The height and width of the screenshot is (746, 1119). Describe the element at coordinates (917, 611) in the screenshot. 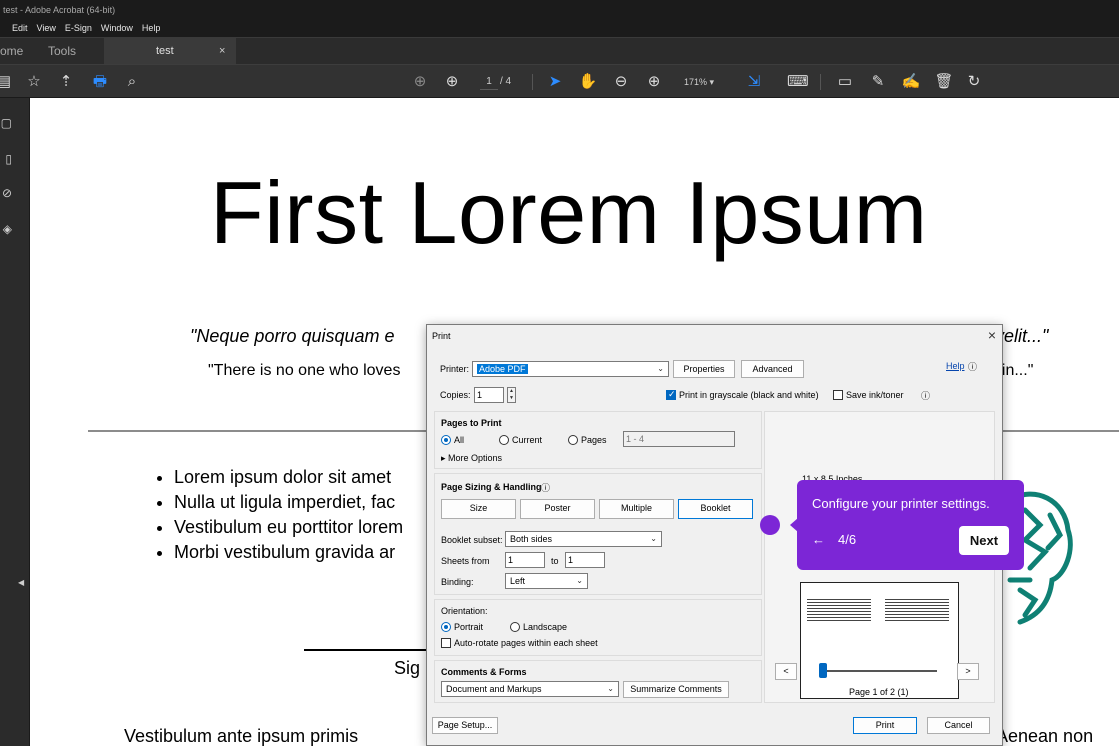

I see `preview-text-block` at that location.